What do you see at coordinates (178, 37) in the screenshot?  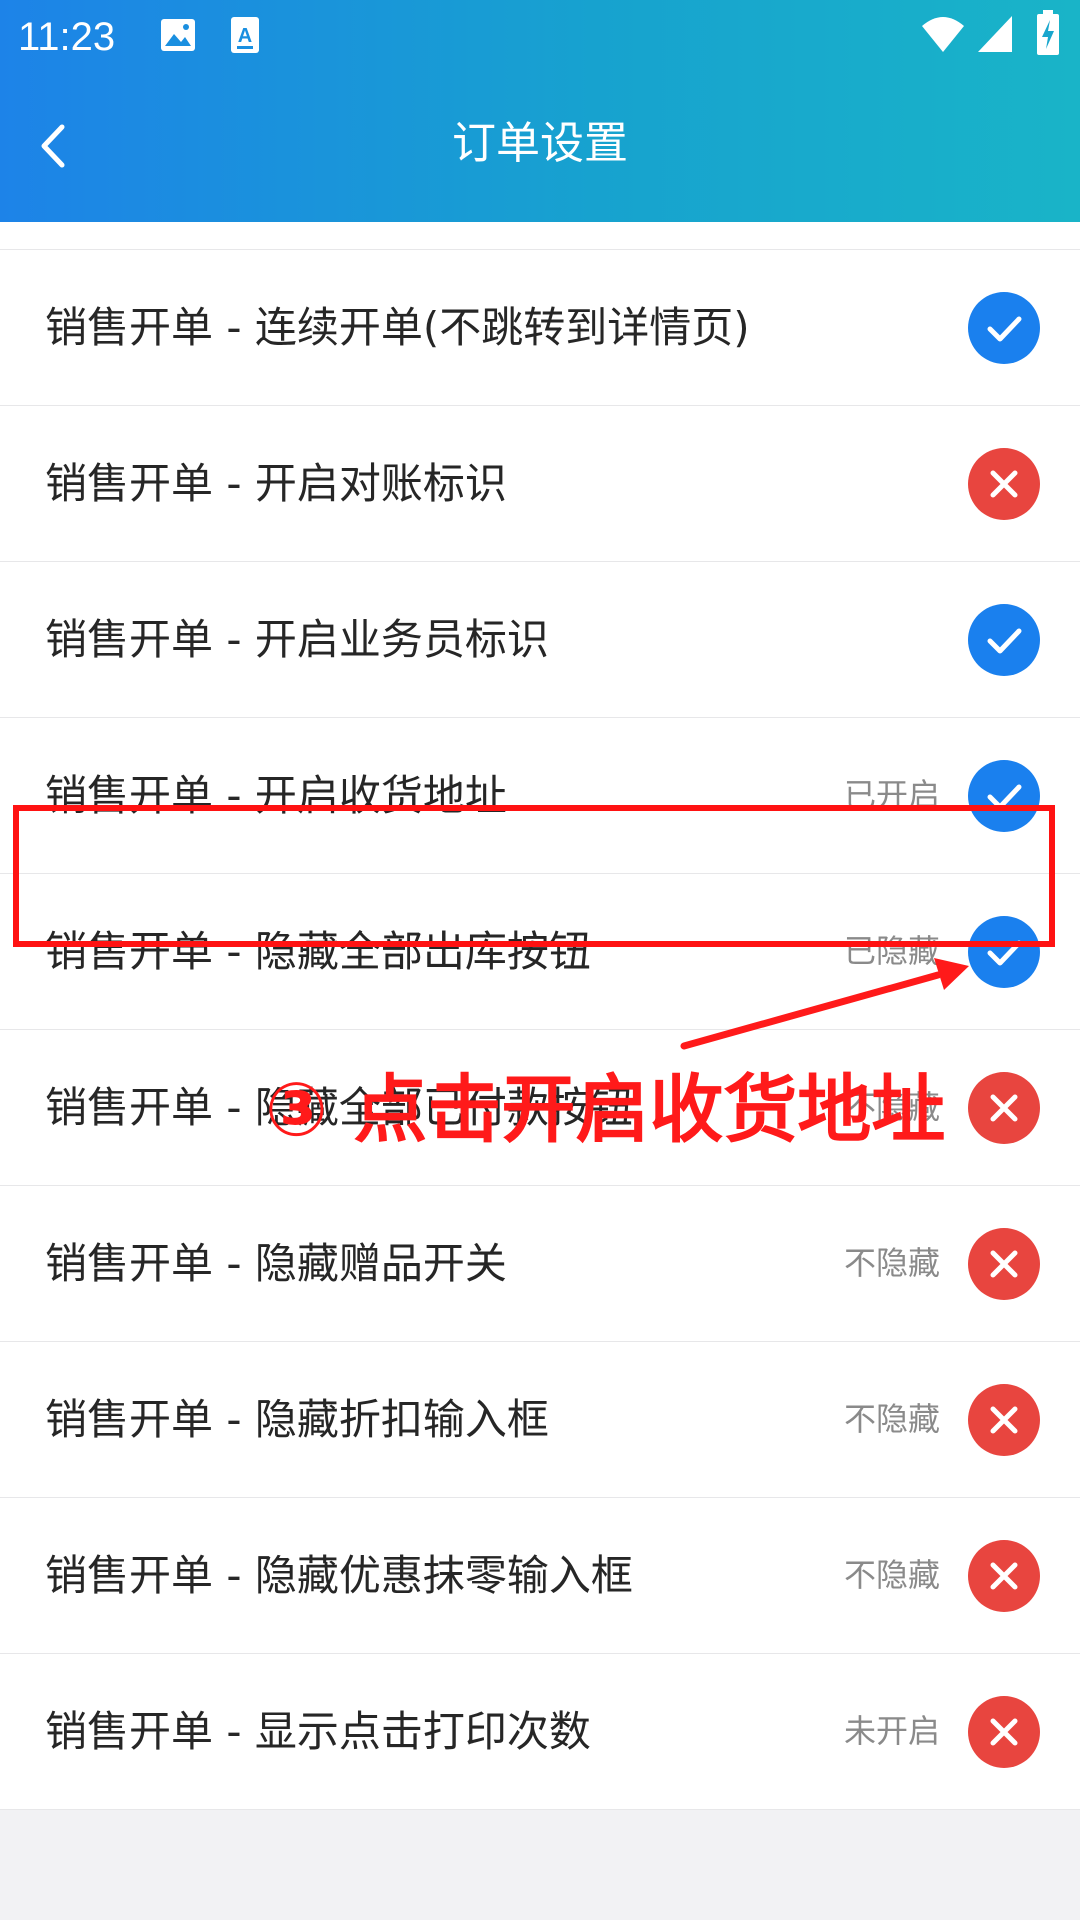 I see `image-icon` at bounding box center [178, 37].